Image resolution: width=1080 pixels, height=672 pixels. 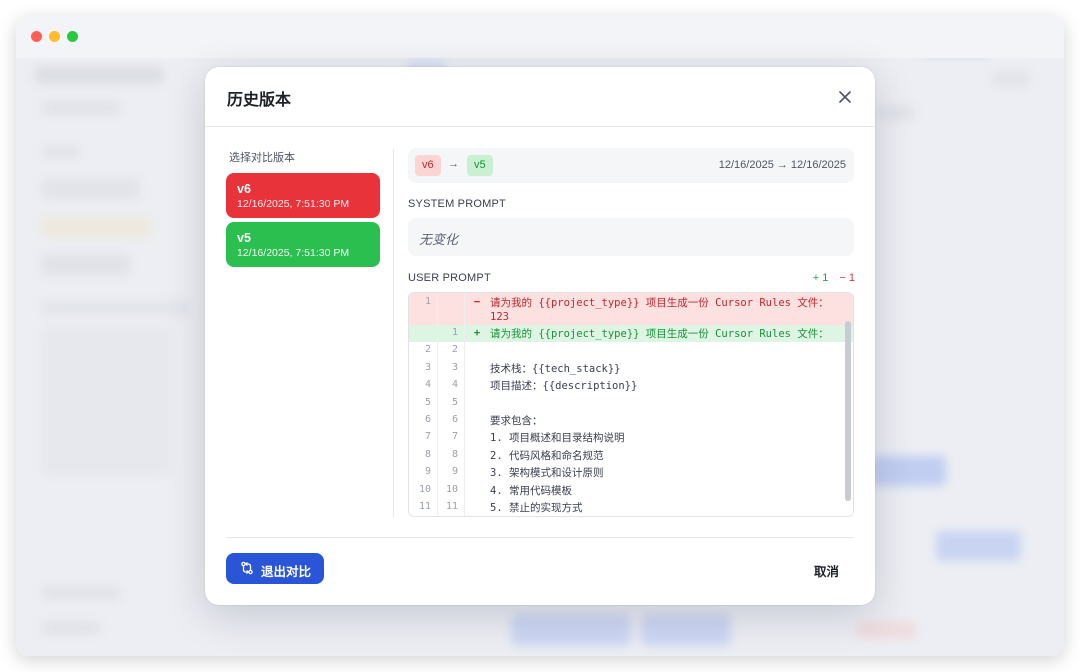 I want to click on new-line-number: 5, so click(x=451, y=403).